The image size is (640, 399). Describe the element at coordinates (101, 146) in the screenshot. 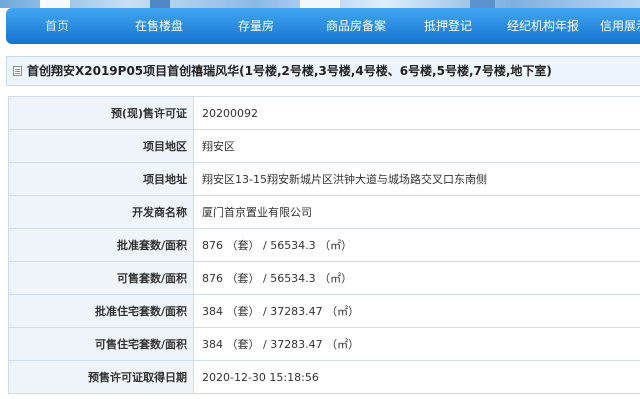

I see `row-label: 项目地区` at that location.